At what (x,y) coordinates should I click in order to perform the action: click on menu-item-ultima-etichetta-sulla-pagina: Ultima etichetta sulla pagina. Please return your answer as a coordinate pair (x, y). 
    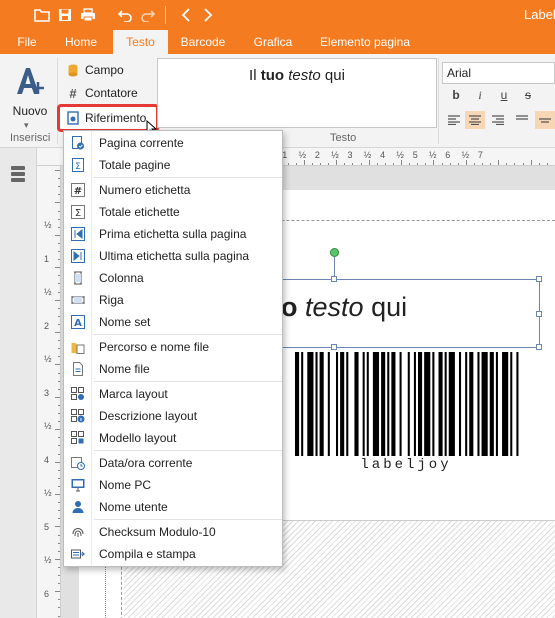
    Looking at the image, I should click on (173, 256).